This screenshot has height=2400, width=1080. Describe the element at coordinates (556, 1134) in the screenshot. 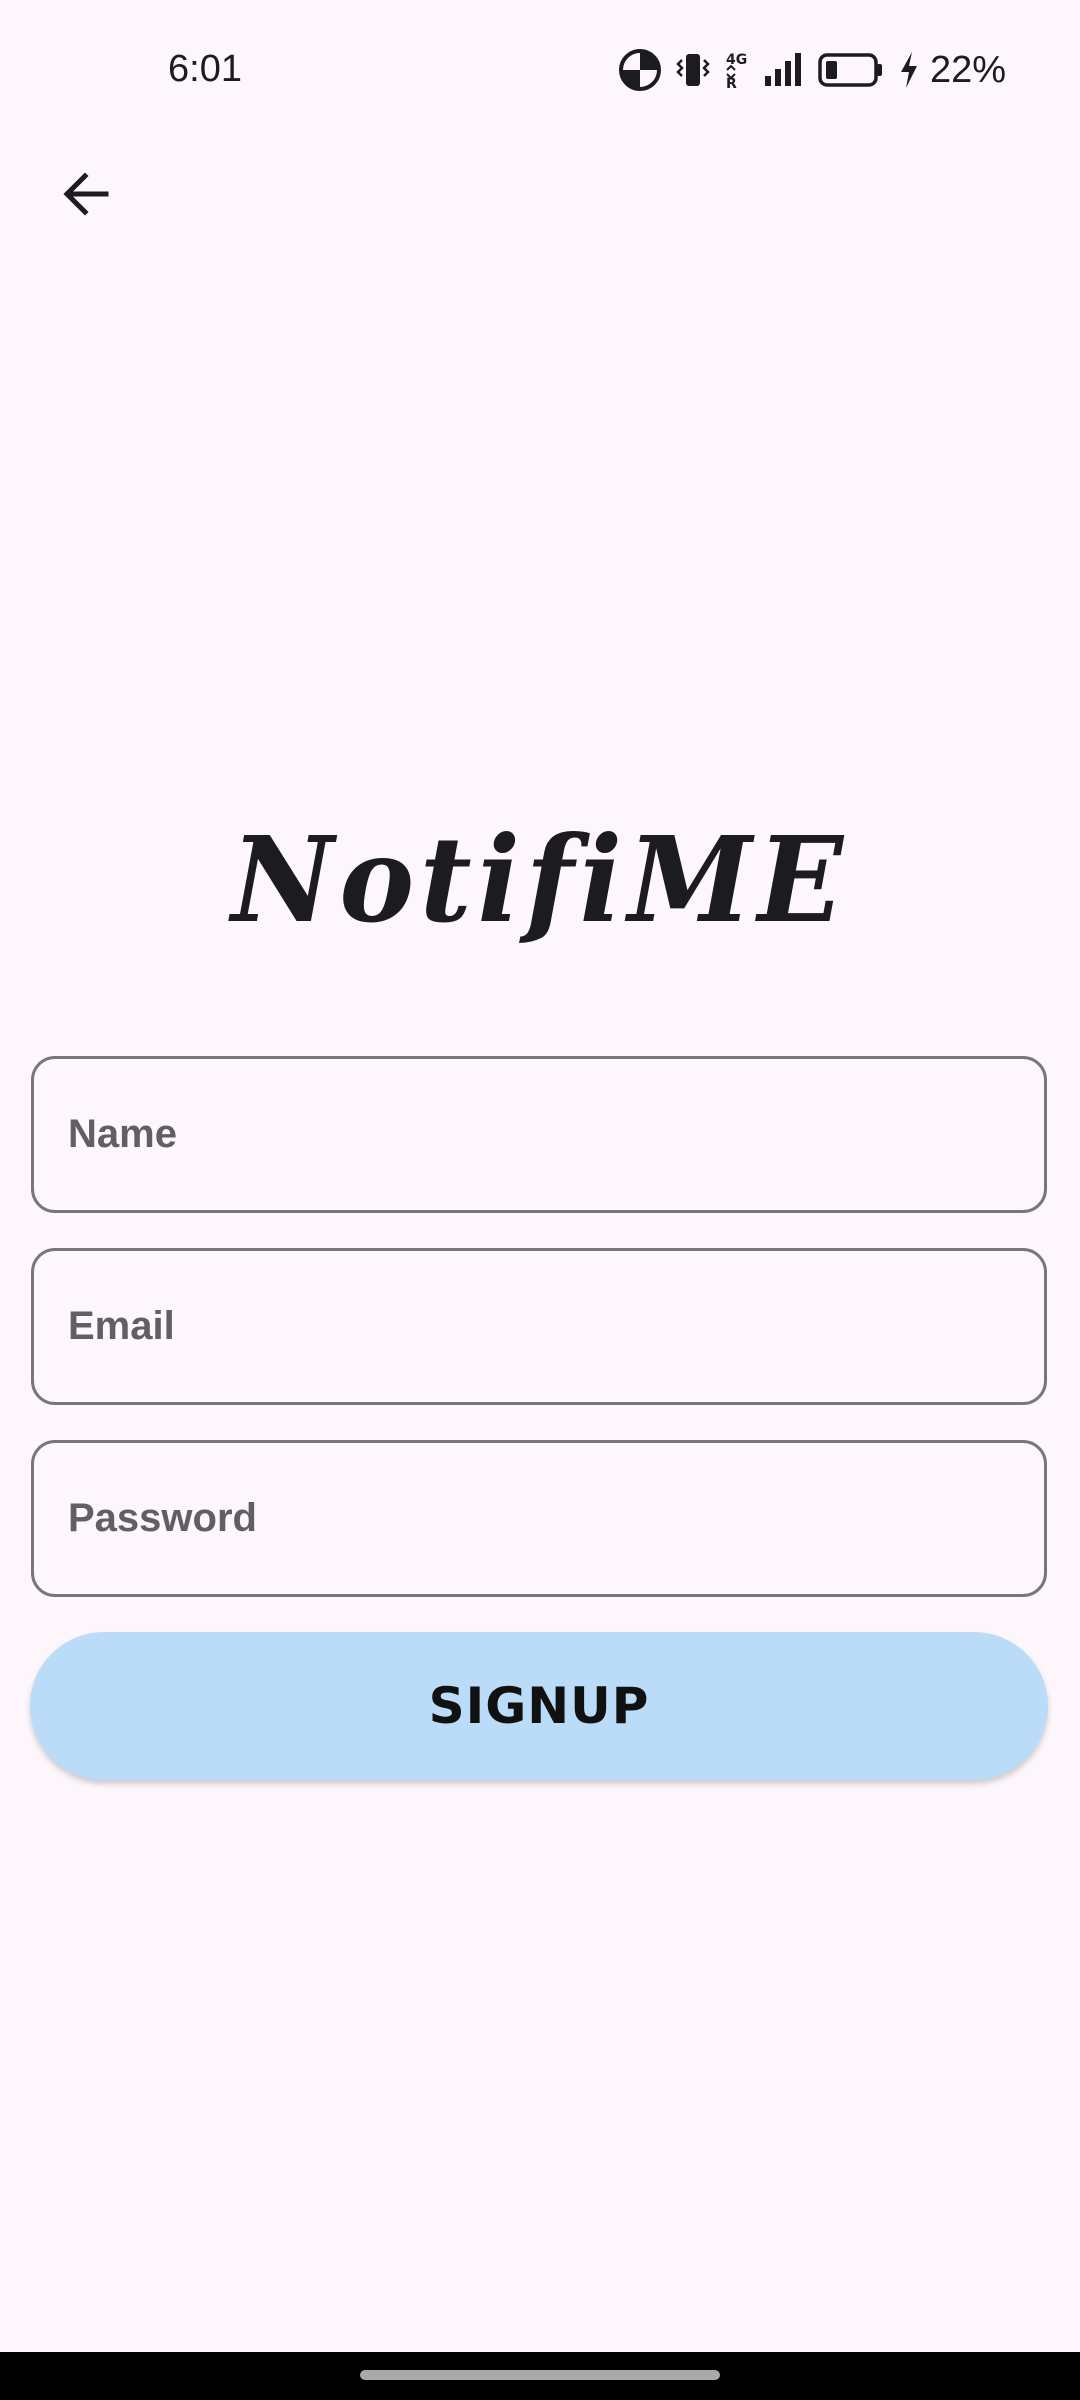

I see `name-input` at that location.